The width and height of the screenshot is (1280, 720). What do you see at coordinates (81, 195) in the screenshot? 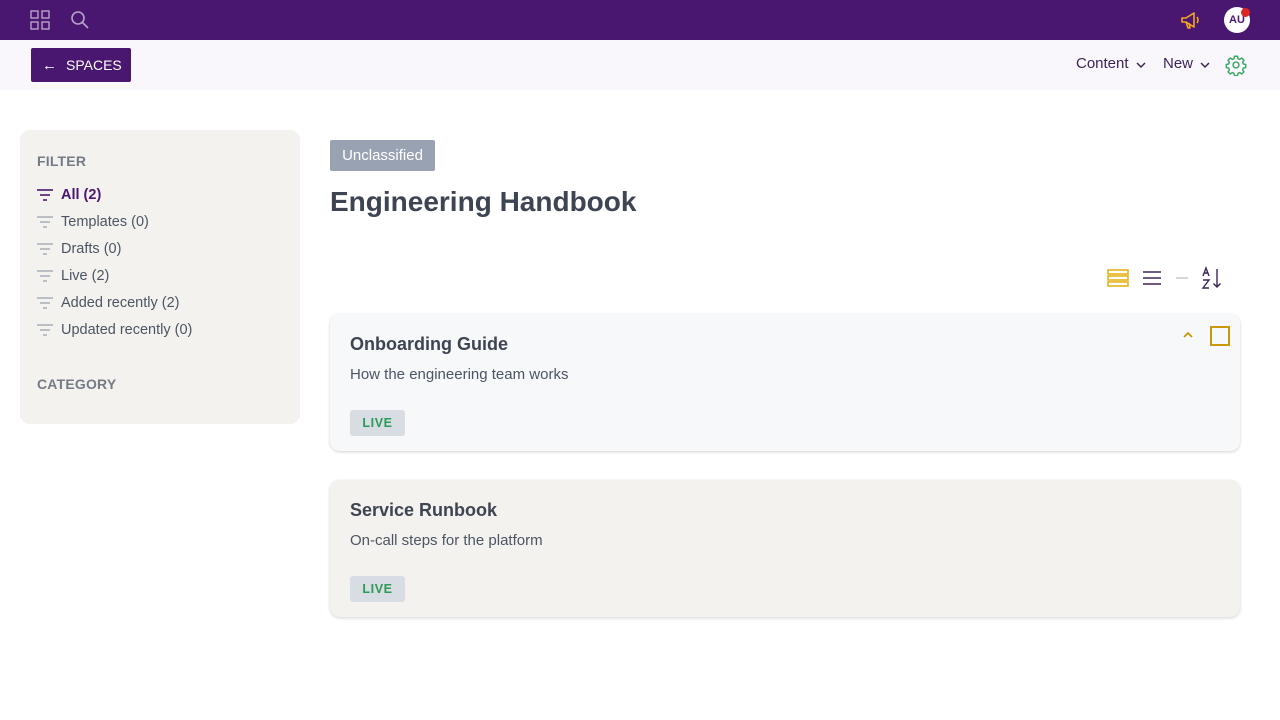
I see `filter-item-label: All (2)` at bounding box center [81, 195].